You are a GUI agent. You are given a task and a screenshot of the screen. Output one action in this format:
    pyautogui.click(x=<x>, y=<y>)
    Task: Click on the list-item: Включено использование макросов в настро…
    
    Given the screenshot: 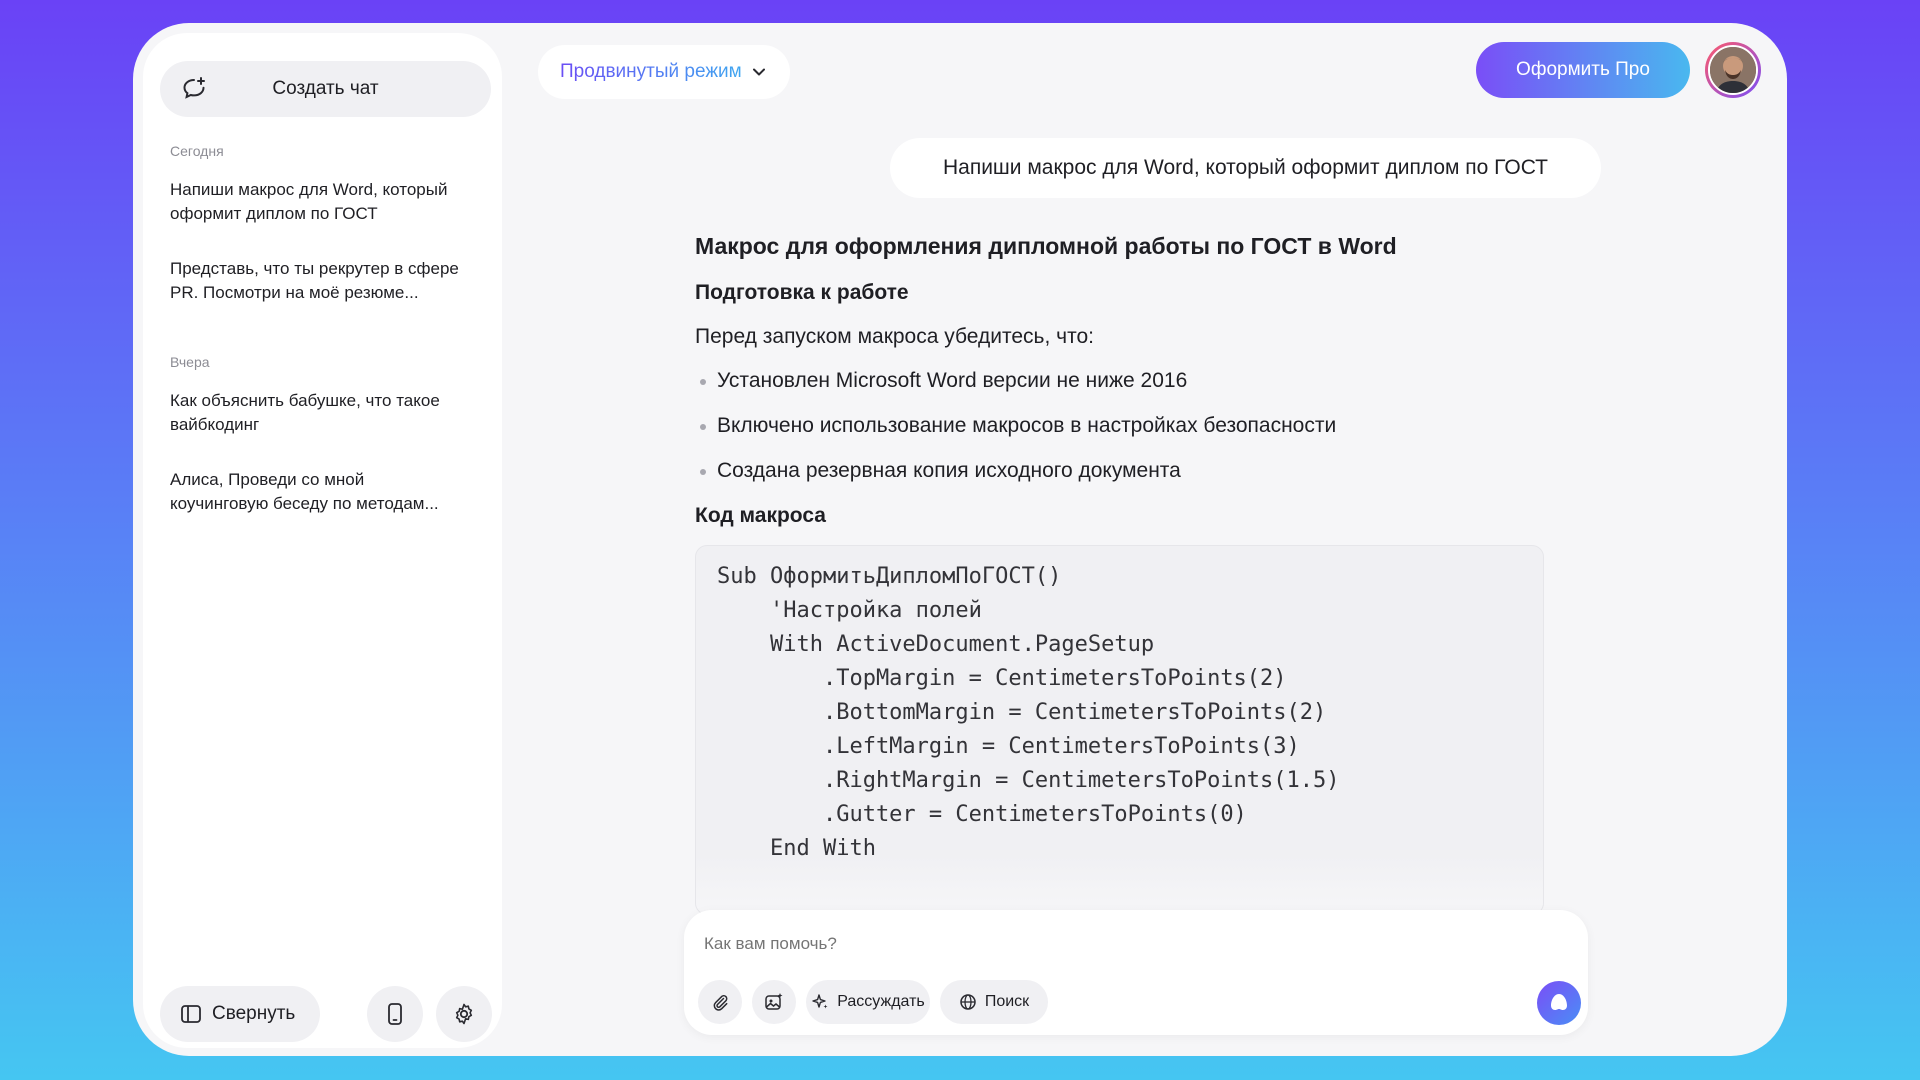 What is the action you would take?
    pyautogui.click(x=1027, y=425)
    